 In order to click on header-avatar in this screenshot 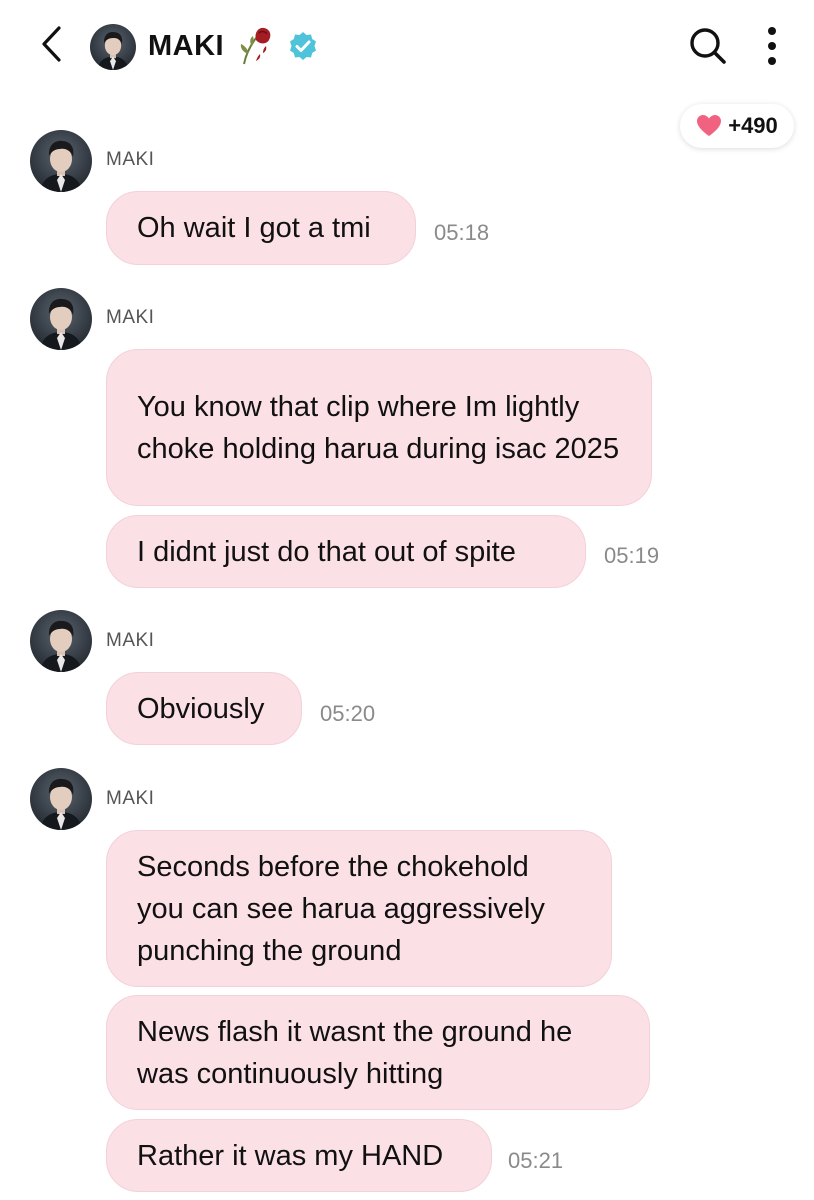, I will do `click(113, 47)`.